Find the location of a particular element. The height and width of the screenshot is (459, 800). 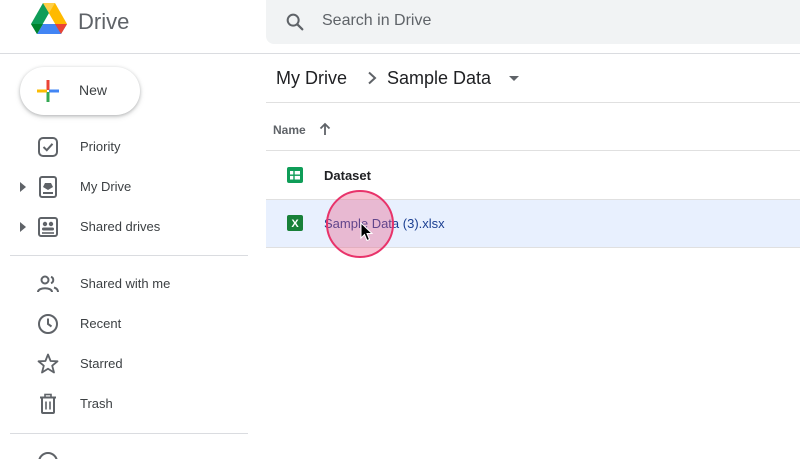

sidebar-item-recent: Recent is located at coordinates (125, 324).